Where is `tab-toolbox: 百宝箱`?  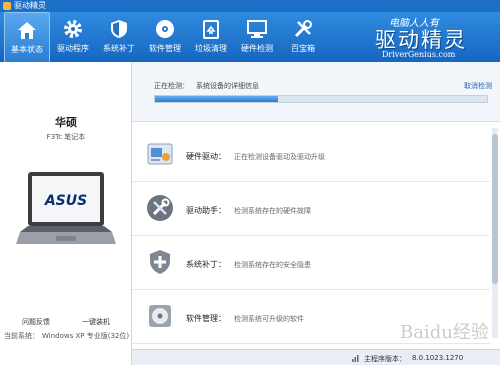
tab-toolbox: 百宝箱 is located at coordinates (303, 37).